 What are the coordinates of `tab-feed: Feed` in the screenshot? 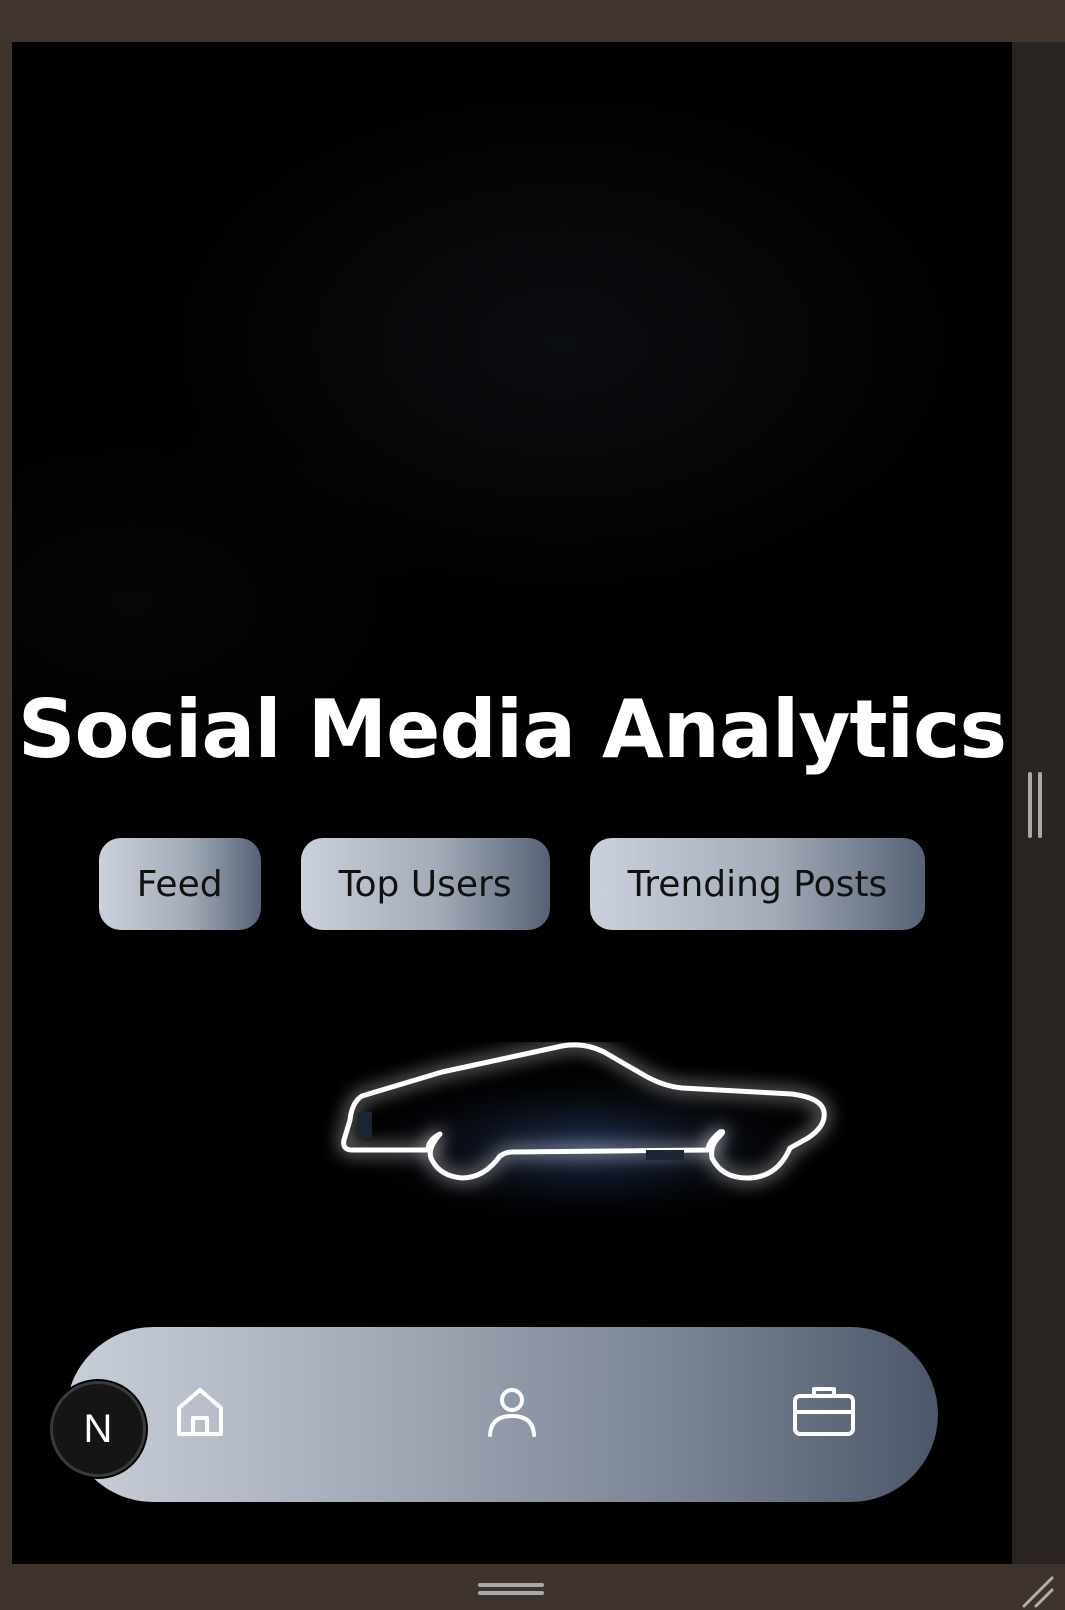 It's located at (179, 884).